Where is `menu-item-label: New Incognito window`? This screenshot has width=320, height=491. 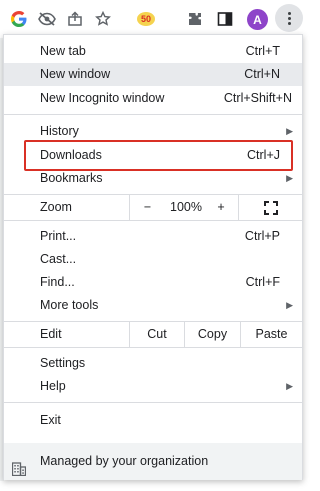 menu-item-label: New Incognito window is located at coordinates (102, 98).